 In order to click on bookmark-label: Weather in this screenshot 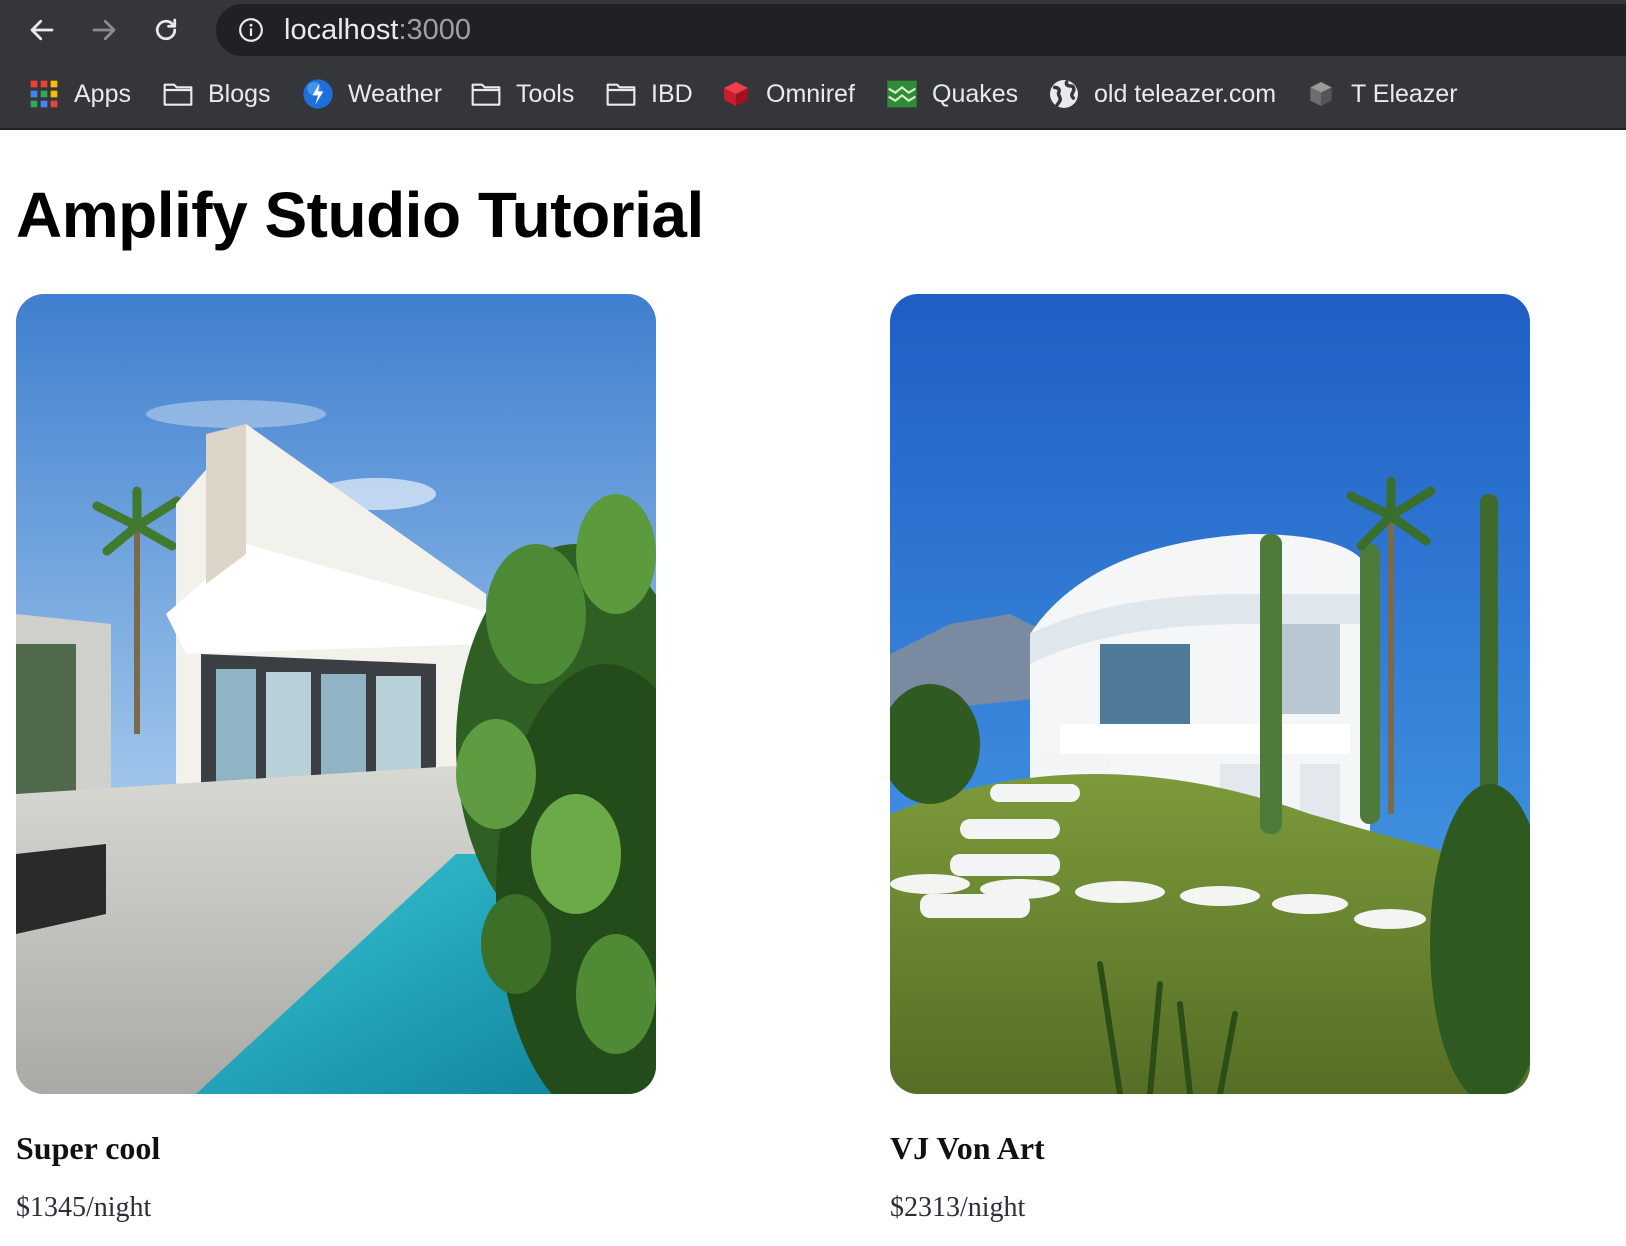, I will do `click(395, 93)`.